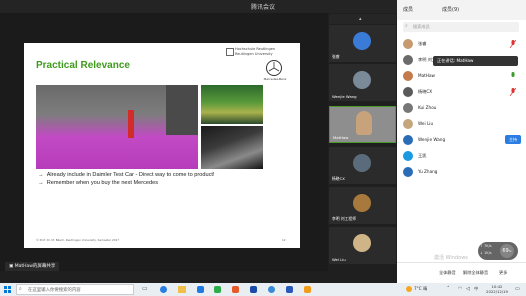 The image size is (526, 296). Describe the element at coordinates (486, 246) in the screenshot. I see `network-upload: ↑ 7K/s` at that location.